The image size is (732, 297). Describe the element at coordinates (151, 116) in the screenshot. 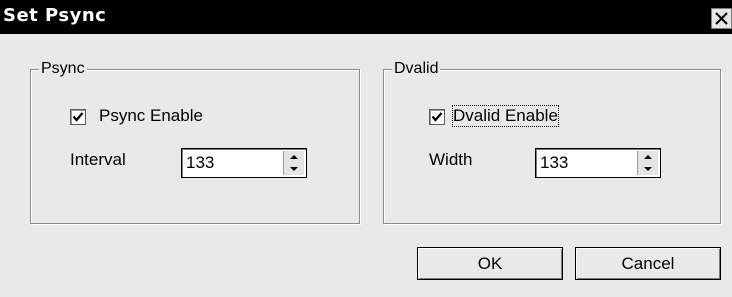

I see `psync-enable-label: Psync Enable` at that location.